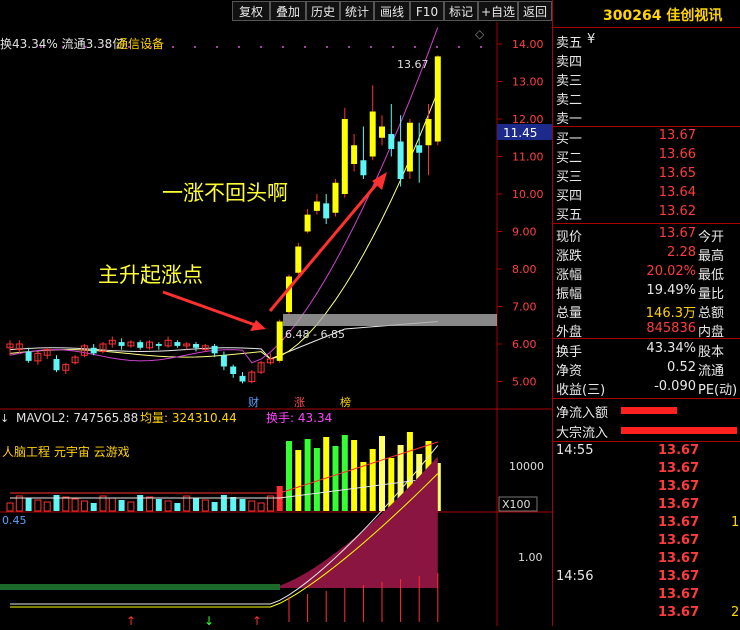 The image size is (740, 630). I want to click on order-row-sell3: 卖三, so click(646, 79).